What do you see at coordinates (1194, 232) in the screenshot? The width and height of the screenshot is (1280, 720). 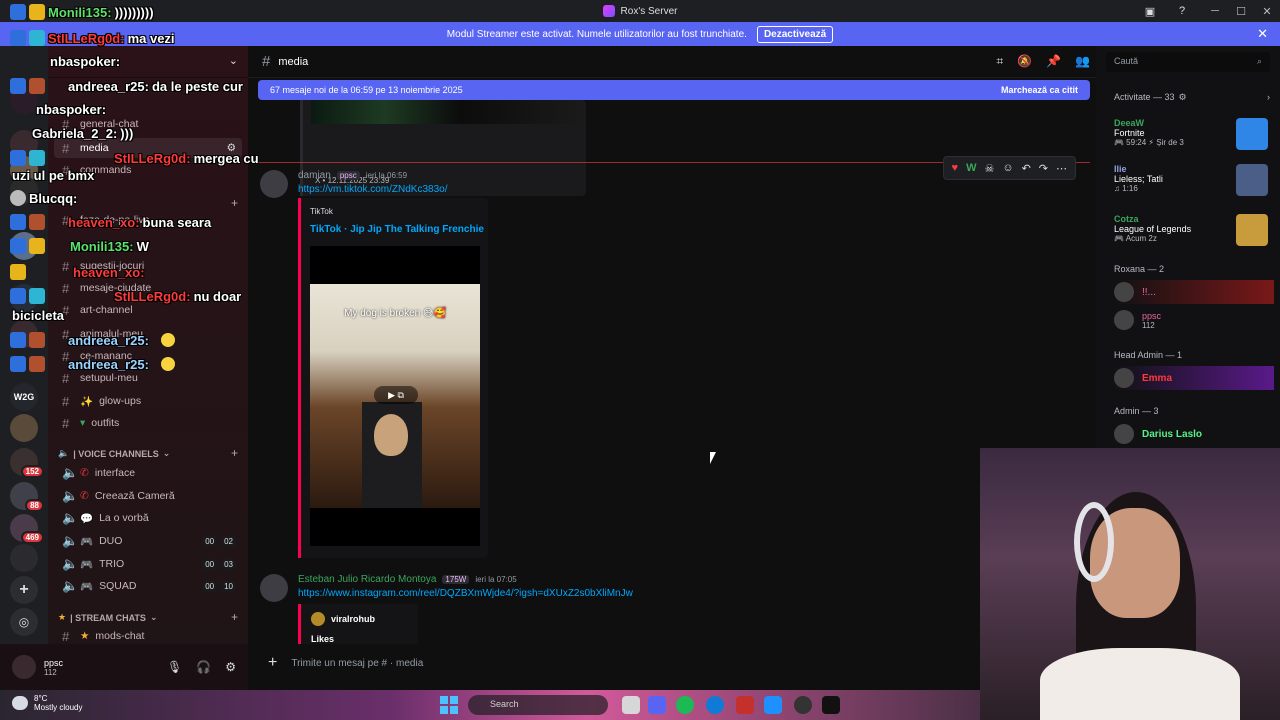 I see `activity-item: Cotza League of Legends 🎮 Acum 2z` at bounding box center [1194, 232].